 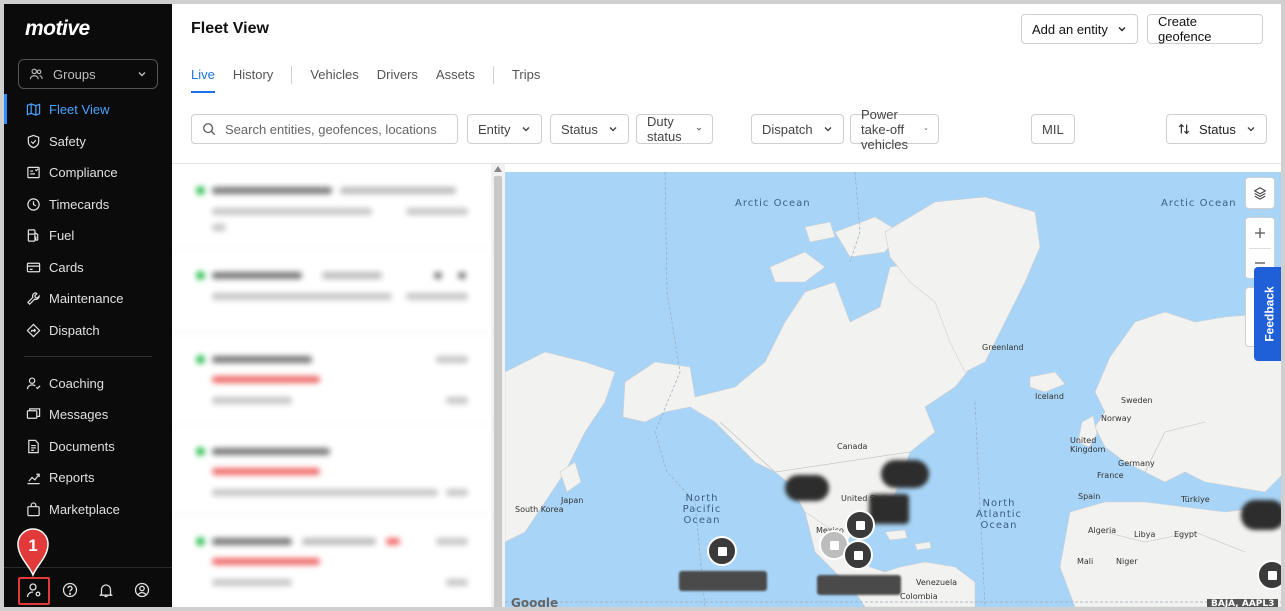 I want to click on motive-logo: motive, so click(x=57, y=29).